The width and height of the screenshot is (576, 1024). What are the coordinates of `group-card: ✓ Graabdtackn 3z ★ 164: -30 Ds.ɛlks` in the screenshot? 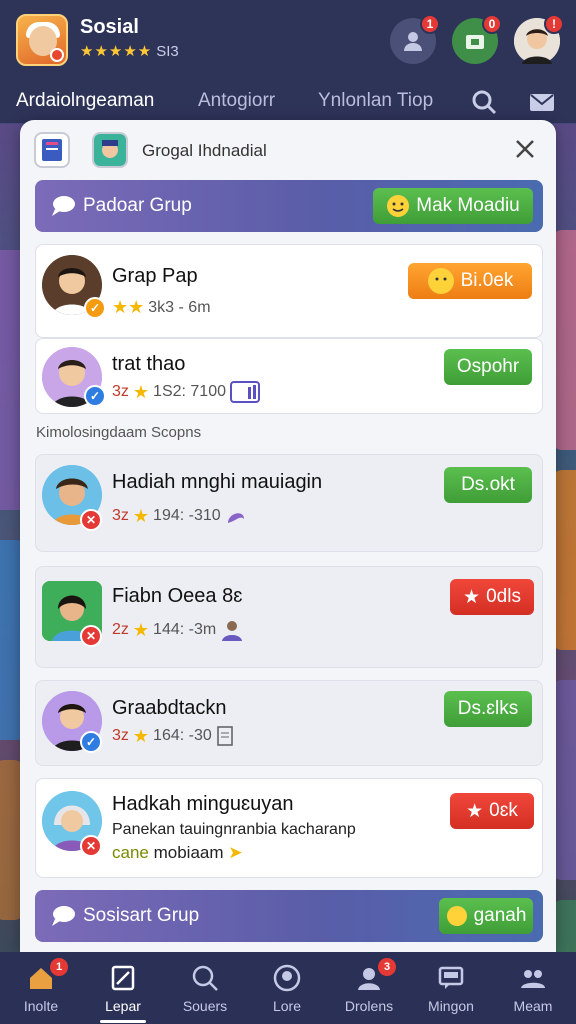 It's located at (289, 723).